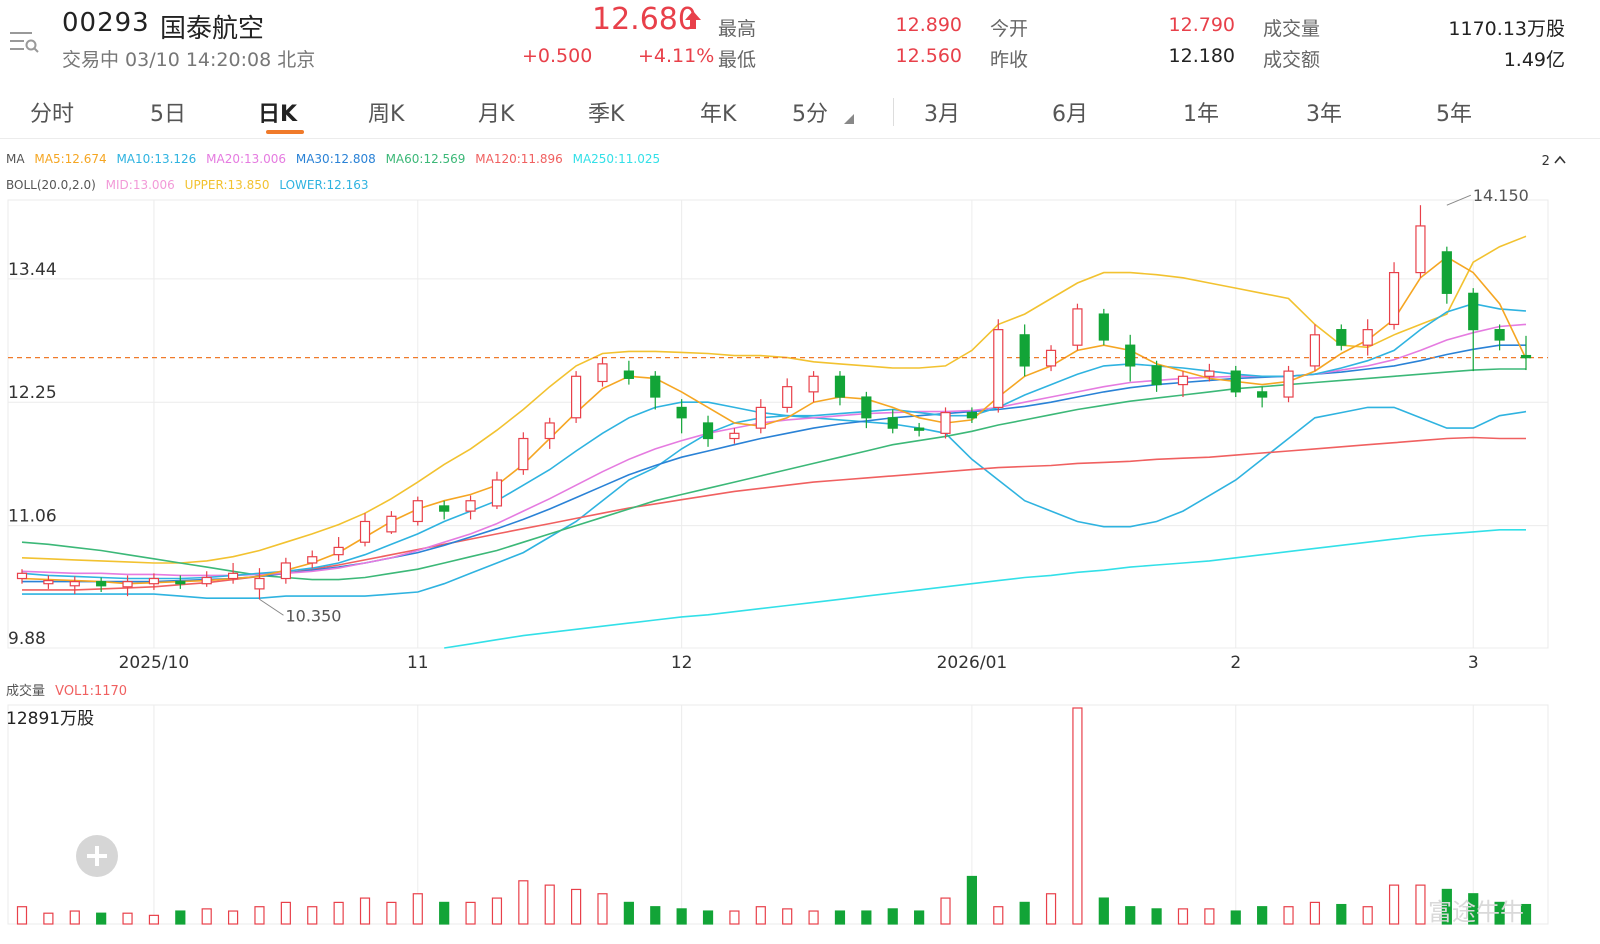 The height and width of the screenshot is (944, 1600). Describe the element at coordinates (985, 588) in the screenshot. I see `ma250-line` at that location.